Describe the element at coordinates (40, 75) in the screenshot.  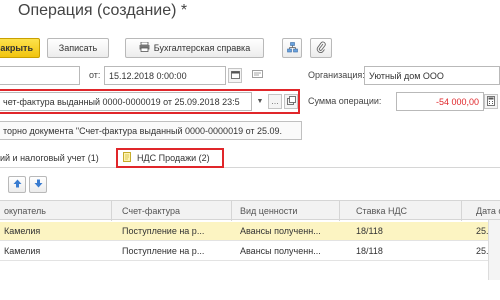
I see `document-number-field` at that location.